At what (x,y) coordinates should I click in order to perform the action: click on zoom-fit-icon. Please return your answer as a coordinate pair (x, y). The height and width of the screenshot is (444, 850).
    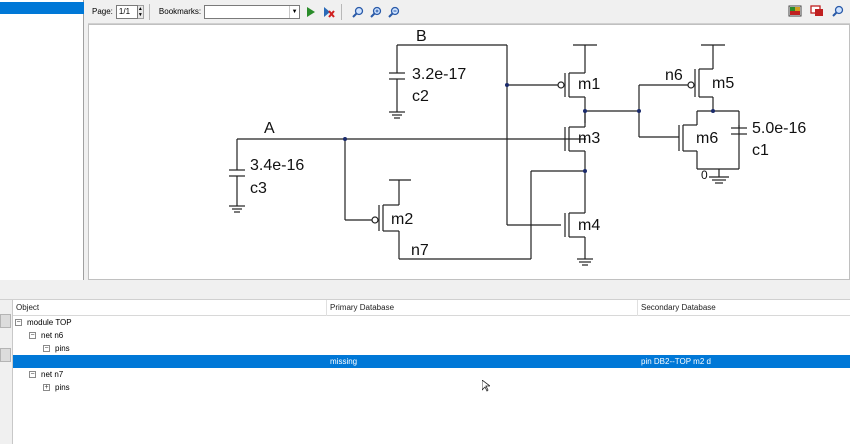
    Looking at the image, I should click on (358, 12).